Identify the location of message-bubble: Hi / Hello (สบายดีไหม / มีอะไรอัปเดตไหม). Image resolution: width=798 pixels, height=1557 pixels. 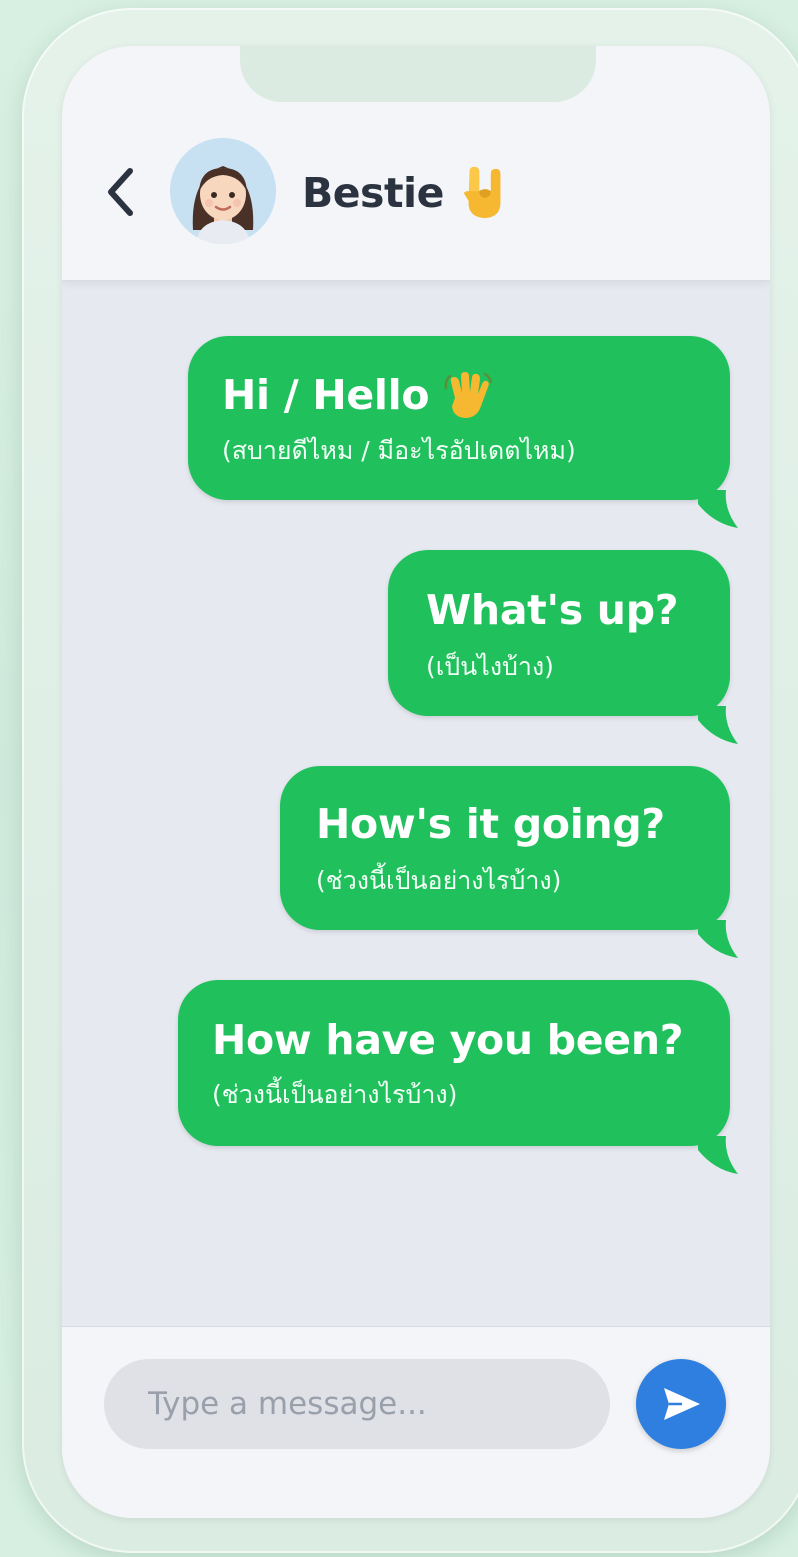
(463, 432).